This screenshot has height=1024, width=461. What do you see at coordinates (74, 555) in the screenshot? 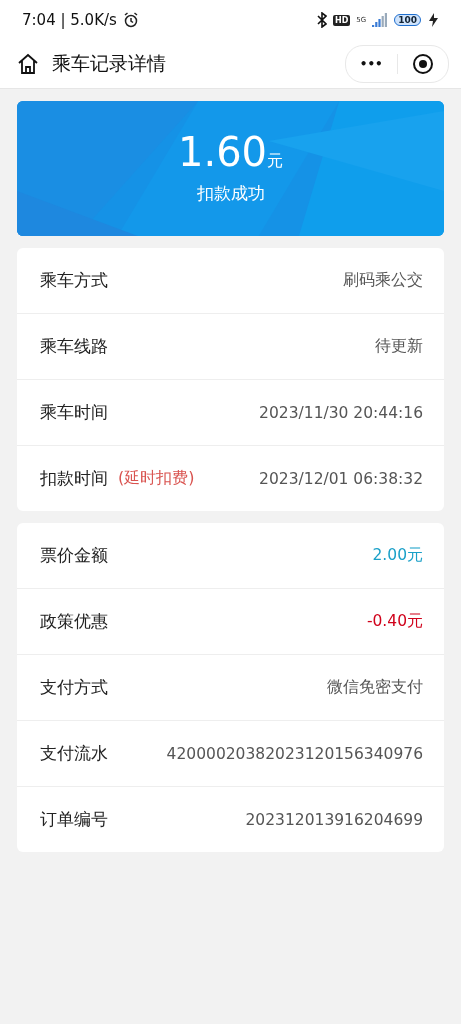
I see `row-label: 票价金额` at bounding box center [74, 555].